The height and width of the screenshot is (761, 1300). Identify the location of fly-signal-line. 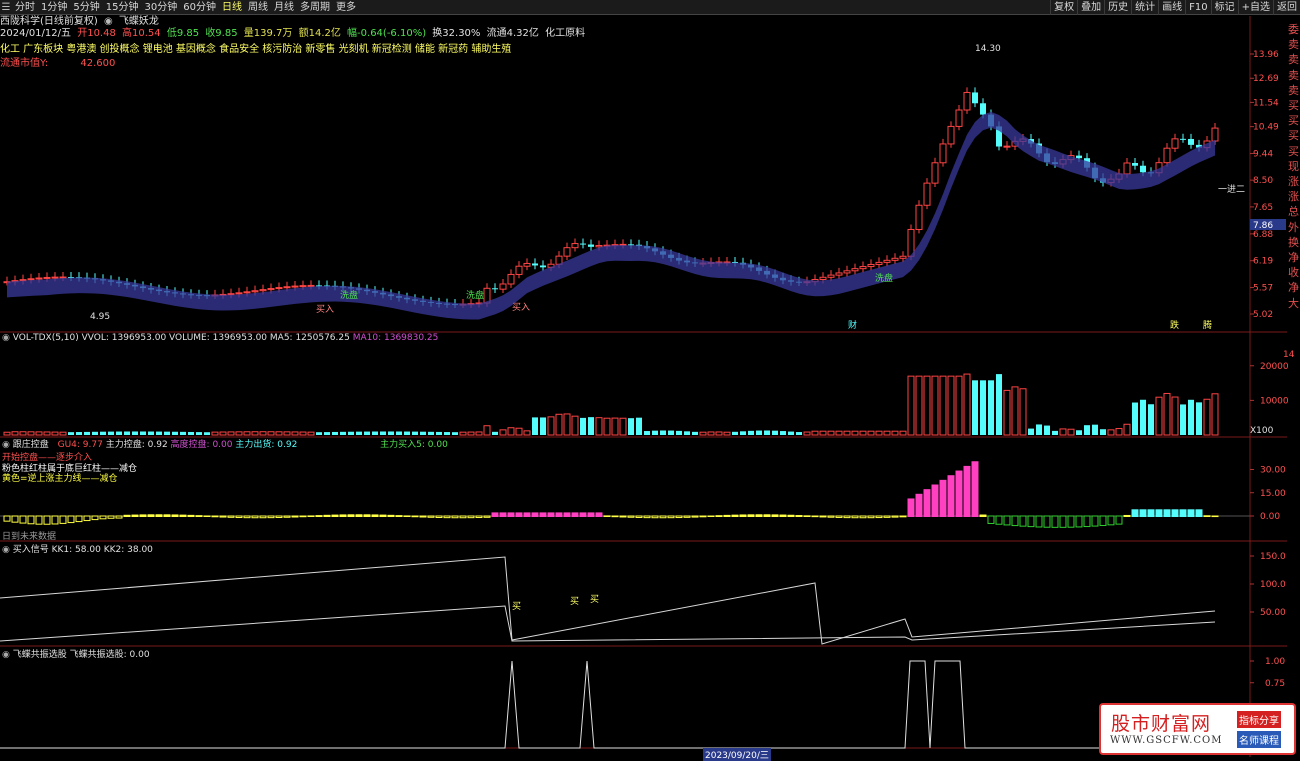
(607, 704).